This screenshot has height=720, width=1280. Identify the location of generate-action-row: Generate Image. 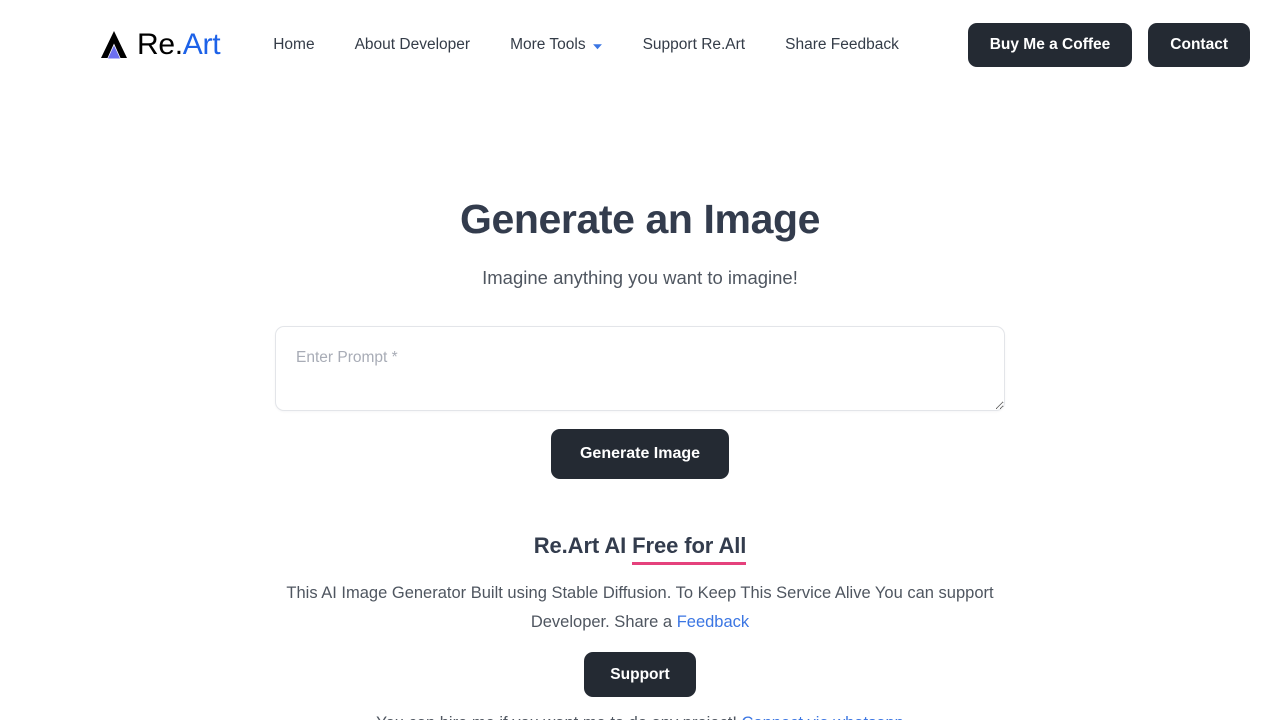
(640, 454).